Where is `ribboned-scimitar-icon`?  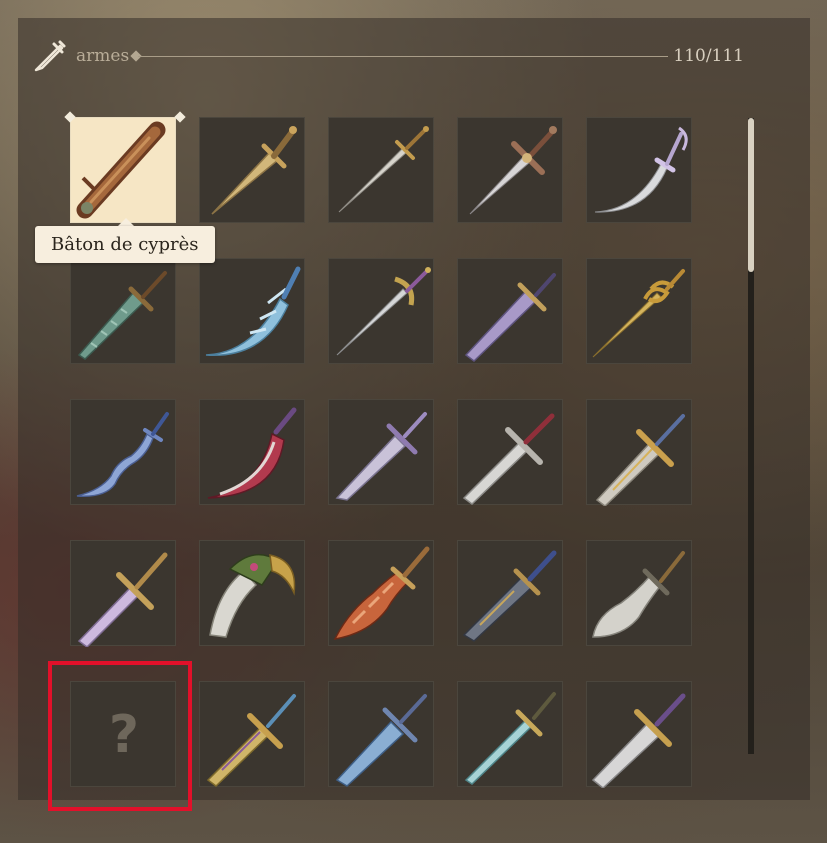
ribboned-scimitar-icon is located at coordinates (641, 169).